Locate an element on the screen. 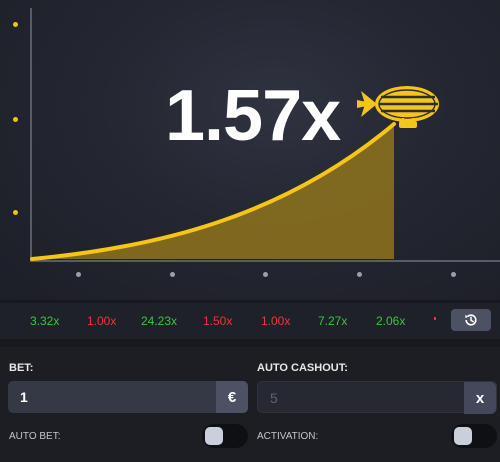 Image resolution: width=500 pixels, height=462 pixels. history-overflow-marker is located at coordinates (435, 318).